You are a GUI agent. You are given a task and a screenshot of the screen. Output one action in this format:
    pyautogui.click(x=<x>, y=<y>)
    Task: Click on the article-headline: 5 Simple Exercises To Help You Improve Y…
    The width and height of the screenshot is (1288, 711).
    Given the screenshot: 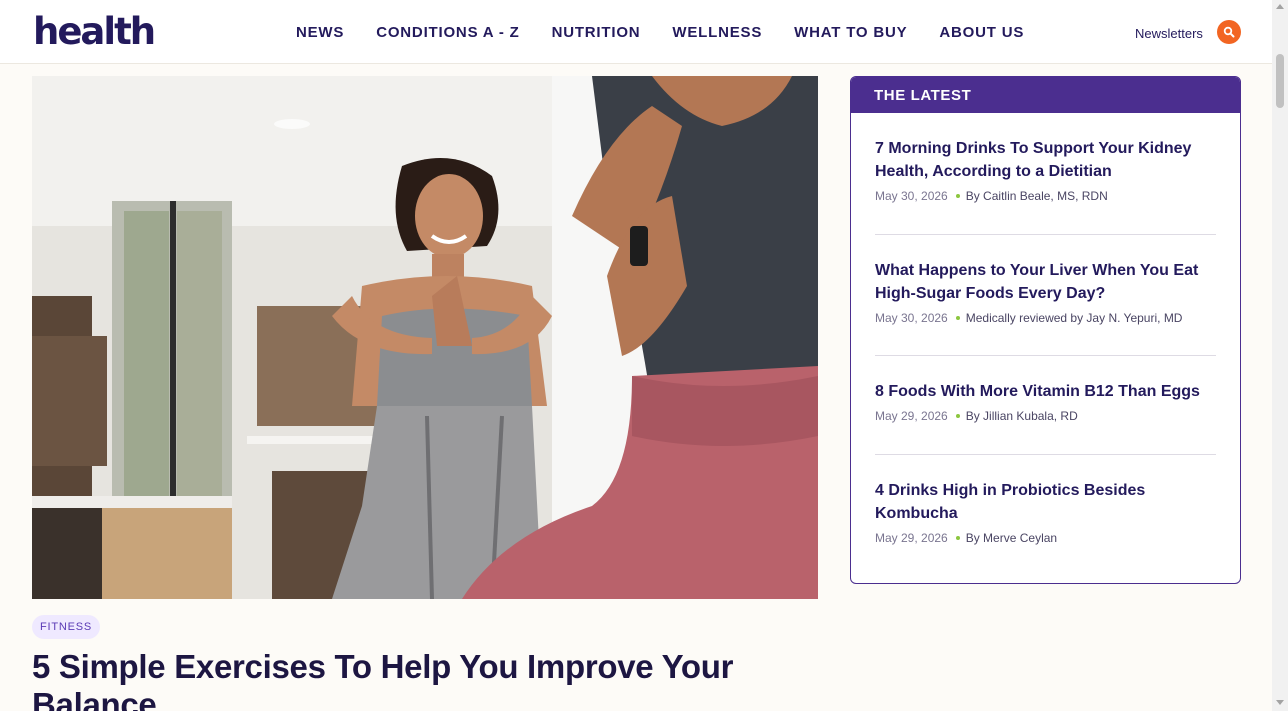 What is the action you would take?
    pyautogui.click(x=427, y=679)
    